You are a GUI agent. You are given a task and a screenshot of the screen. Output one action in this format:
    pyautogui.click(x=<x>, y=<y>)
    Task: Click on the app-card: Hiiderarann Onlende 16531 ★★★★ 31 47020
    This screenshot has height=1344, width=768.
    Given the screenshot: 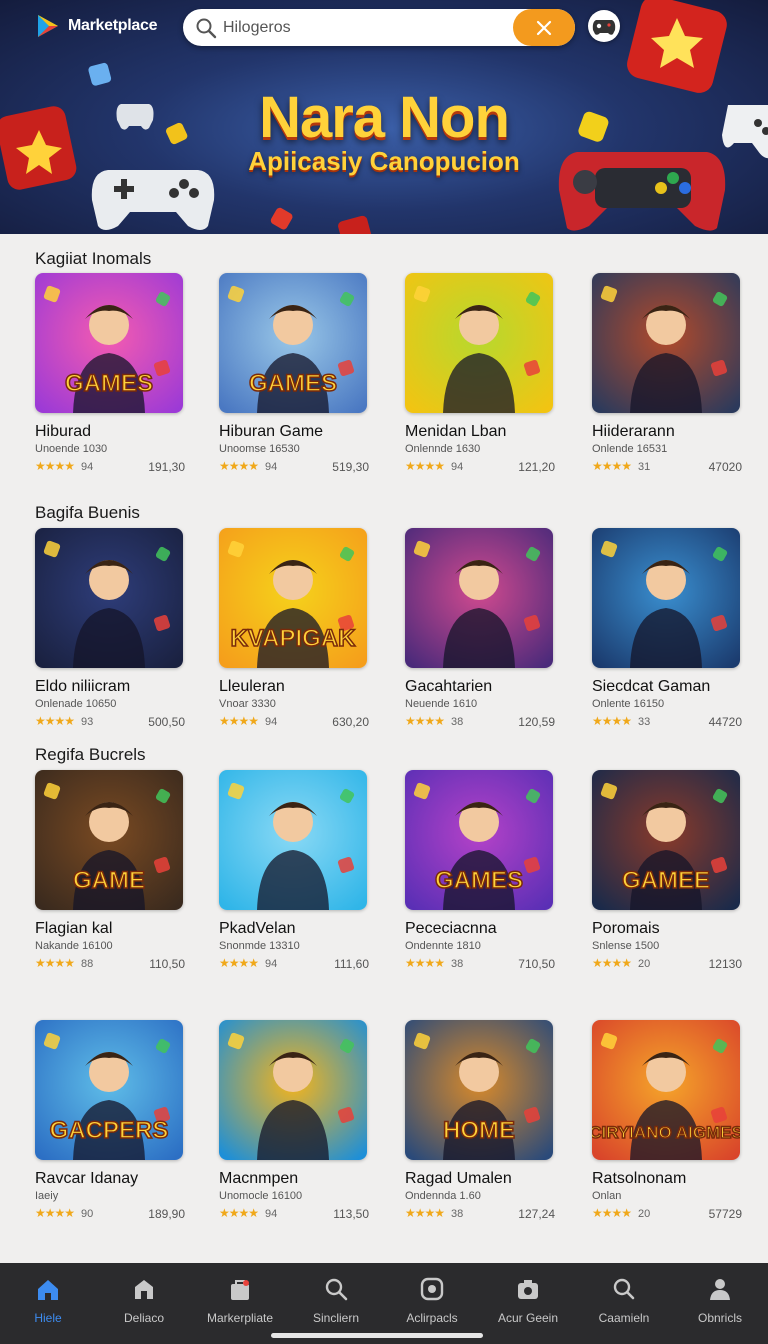 What is the action you would take?
    pyautogui.click(x=667, y=380)
    